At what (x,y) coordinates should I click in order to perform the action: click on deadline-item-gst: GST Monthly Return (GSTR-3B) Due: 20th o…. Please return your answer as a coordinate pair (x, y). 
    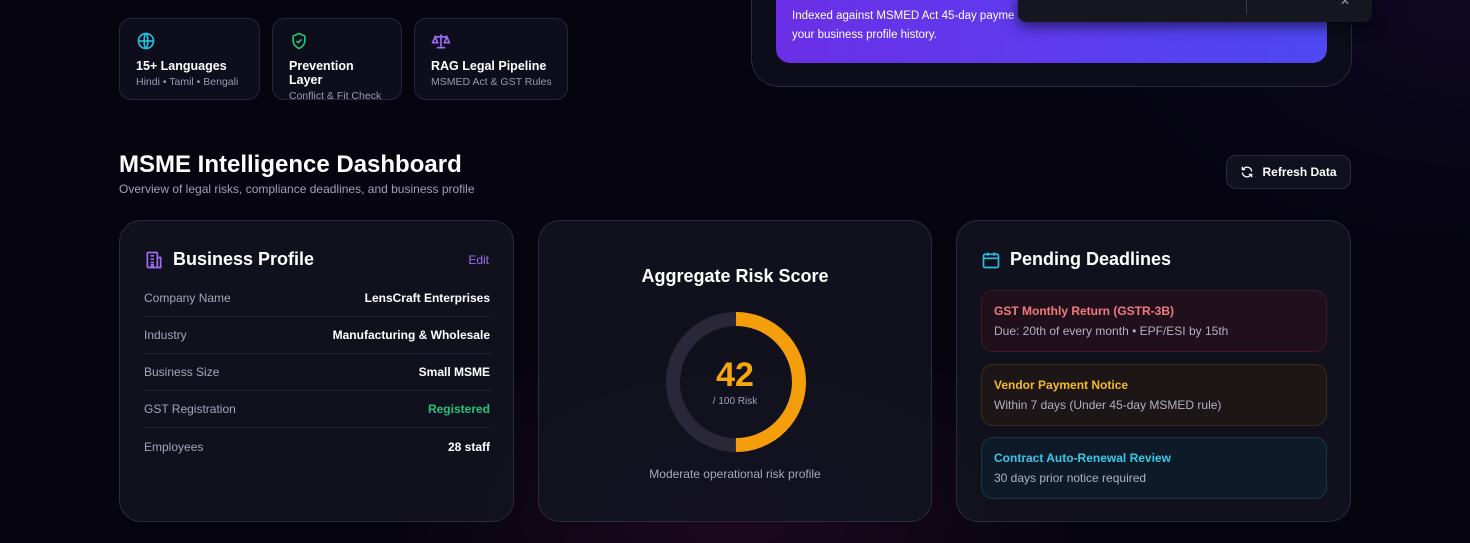
    Looking at the image, I should click on (1154, 321).